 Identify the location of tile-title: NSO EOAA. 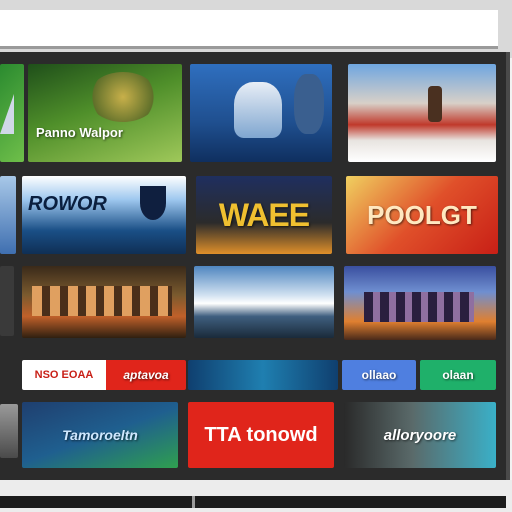
(64, 374).